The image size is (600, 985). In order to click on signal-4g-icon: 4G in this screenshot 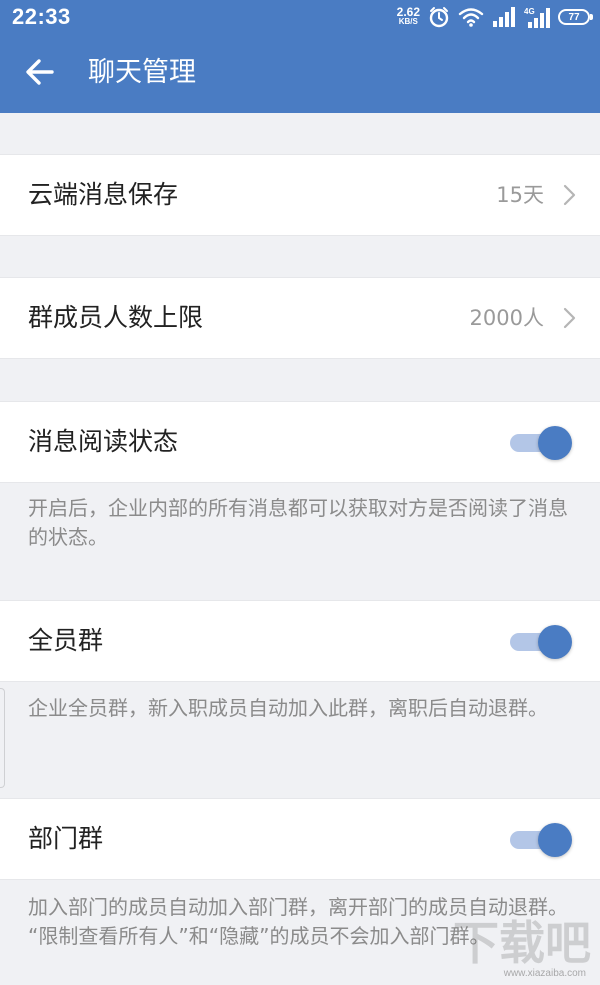, I will do `click(537, 17)`.